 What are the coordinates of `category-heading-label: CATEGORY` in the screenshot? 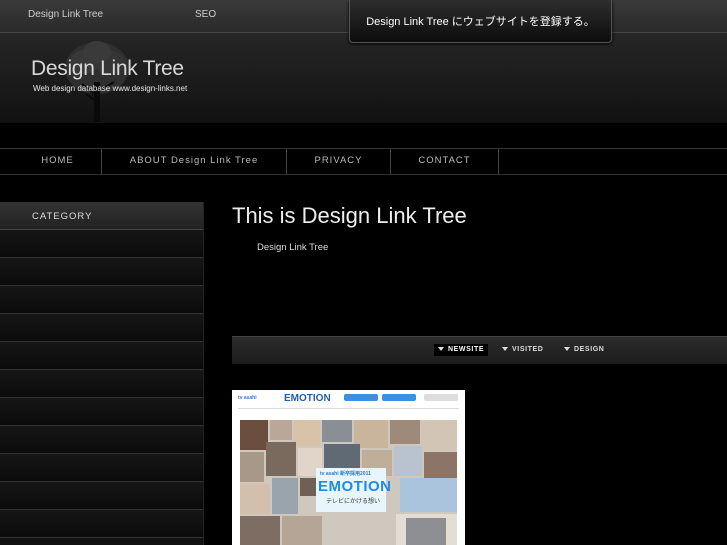 It's located at (62, 216).